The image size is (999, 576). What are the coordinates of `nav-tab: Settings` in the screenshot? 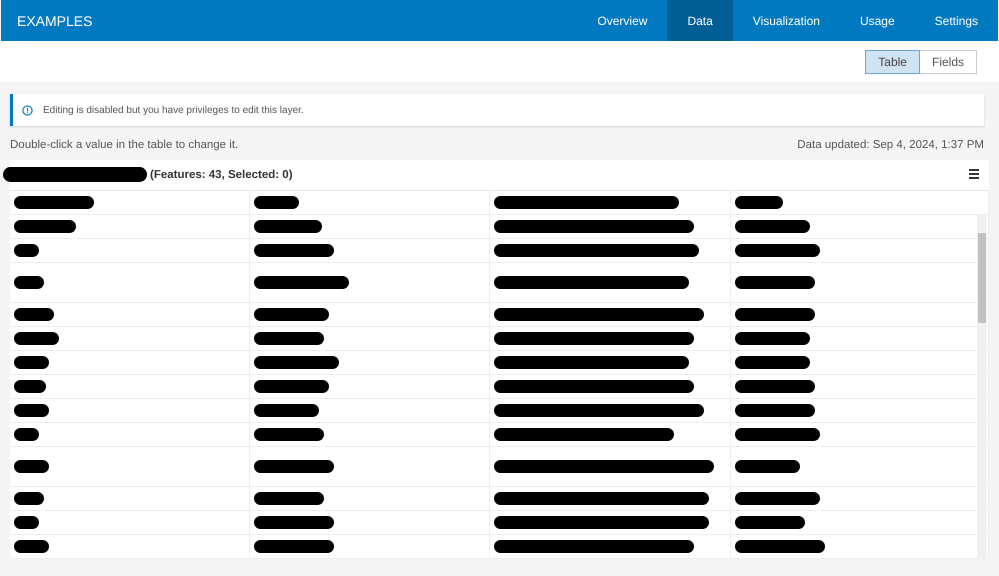 It's located at (956, 20).